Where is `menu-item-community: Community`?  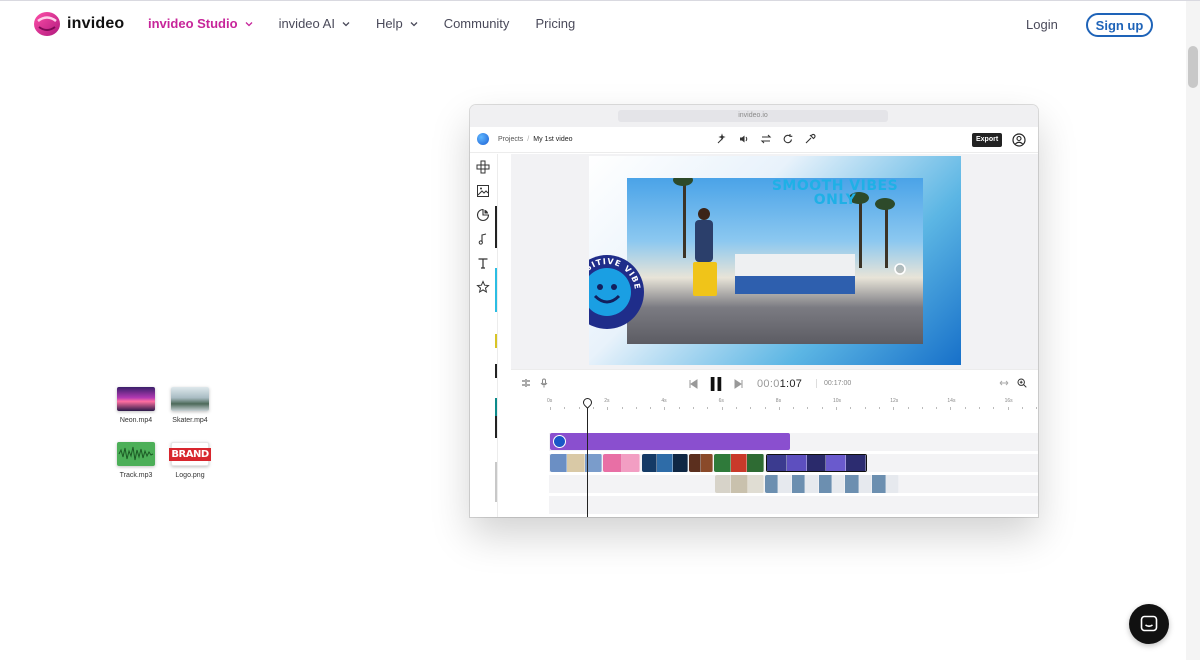
menu-item-community: Community is located at coordinates (477, 23).